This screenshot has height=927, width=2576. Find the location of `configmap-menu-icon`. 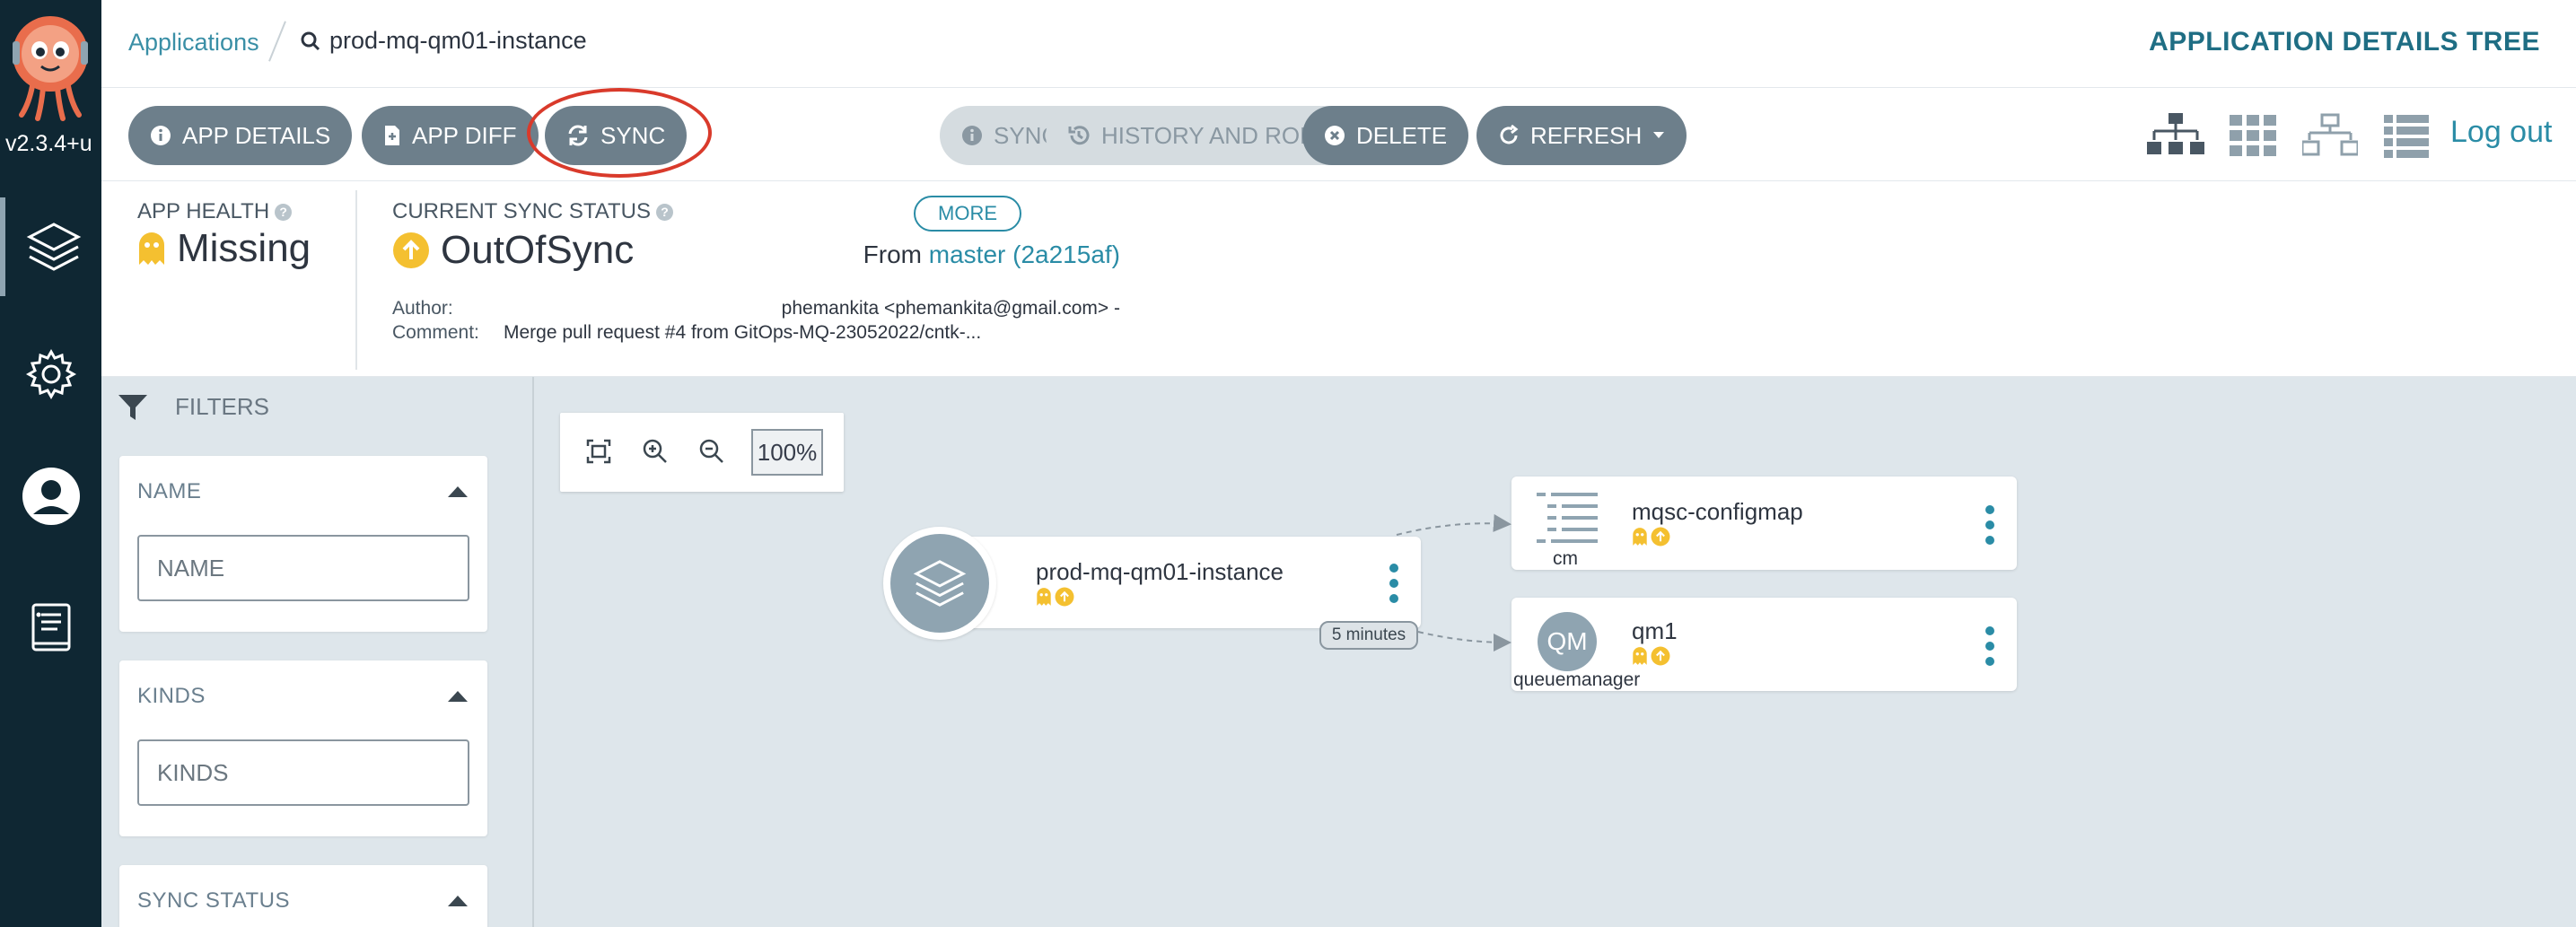

configmap-menu-icon is located at coordinates (1989, 525).